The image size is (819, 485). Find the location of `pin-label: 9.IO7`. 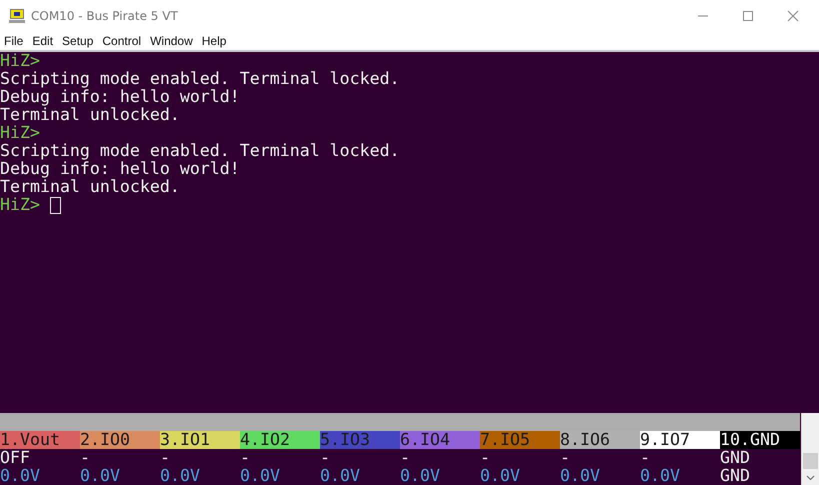

pin-label: 9.IO7 is located at coordinates (680, 440).